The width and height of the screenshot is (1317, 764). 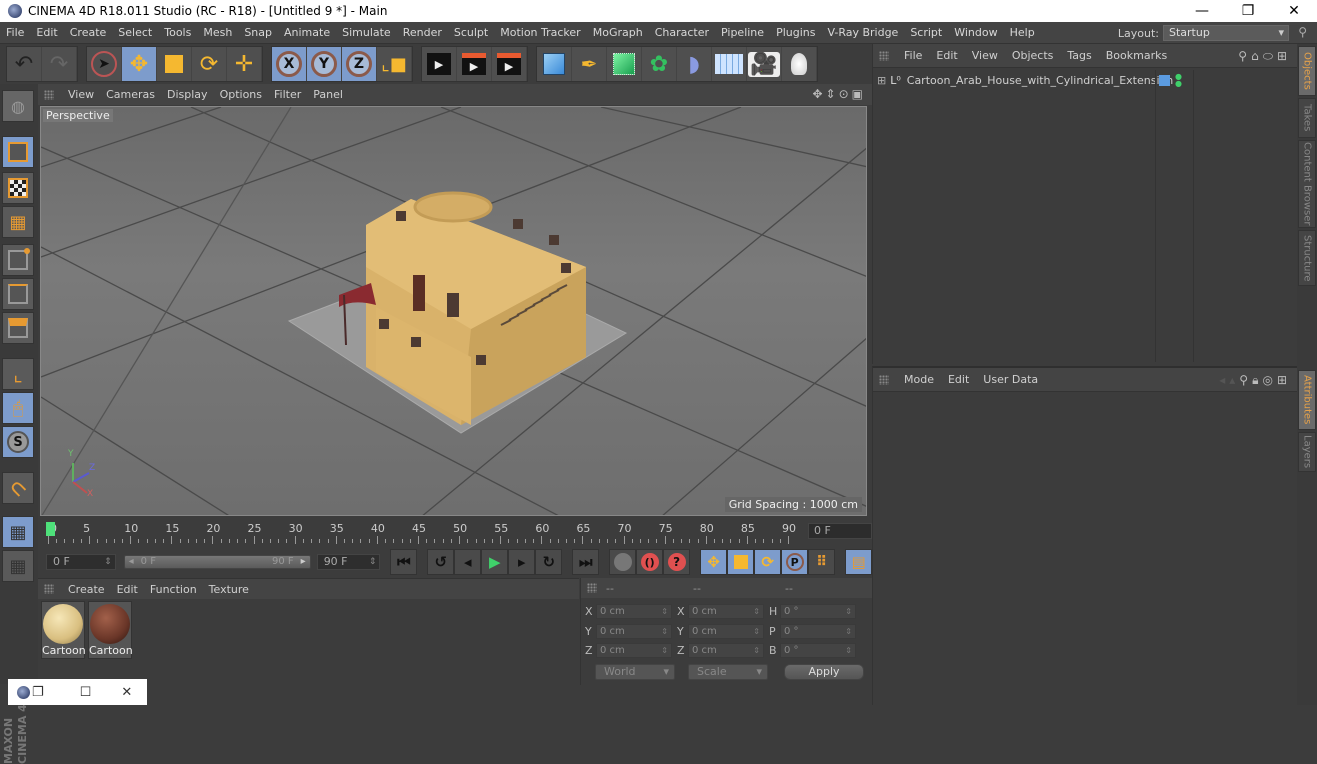 I want to click on menu-plugins: Plugins, so click(x=795, y=32).